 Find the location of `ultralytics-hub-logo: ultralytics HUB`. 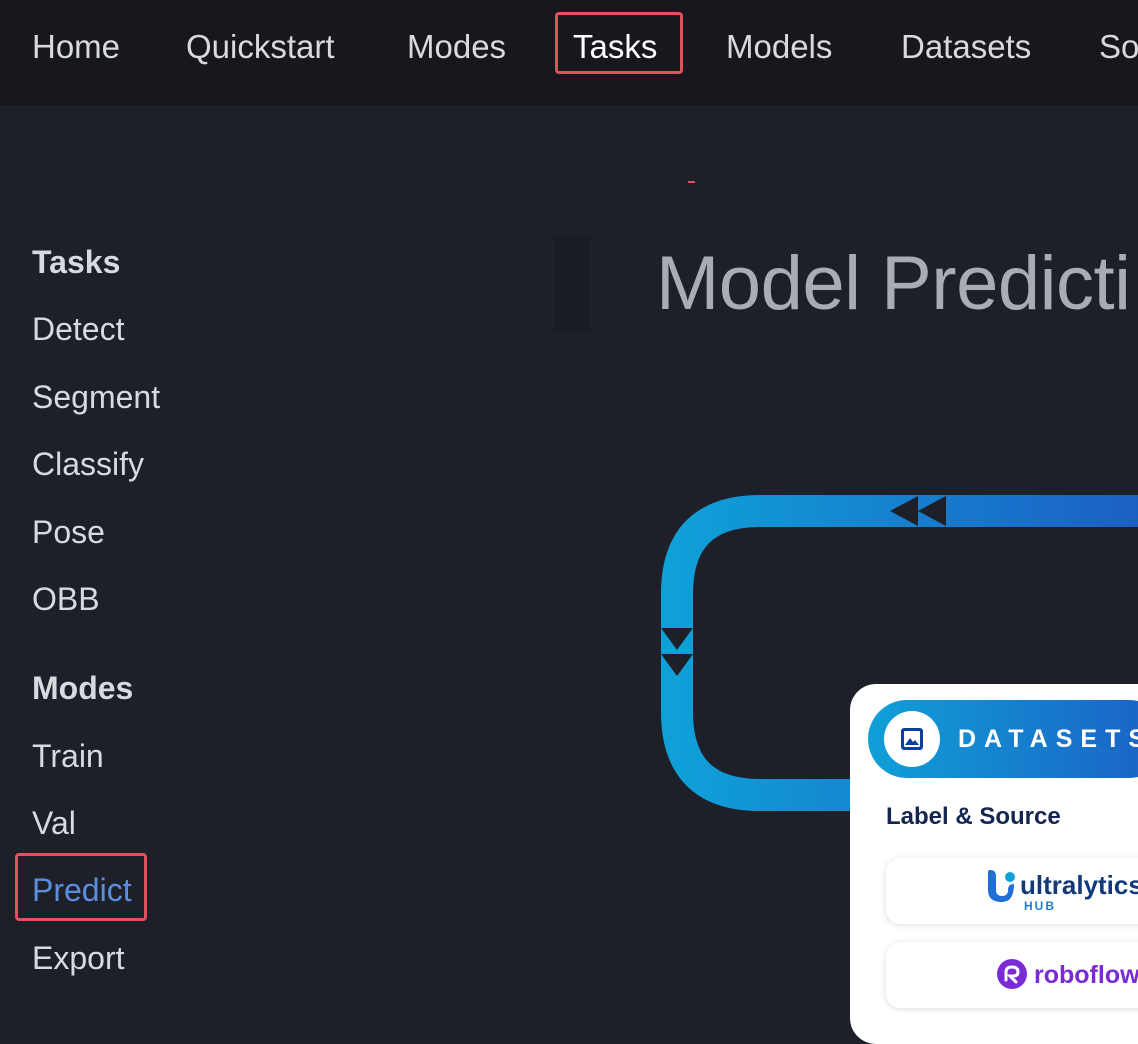

ultralytics-hub-logo: ultralytics HUB is located at coordinates (1062, 890).